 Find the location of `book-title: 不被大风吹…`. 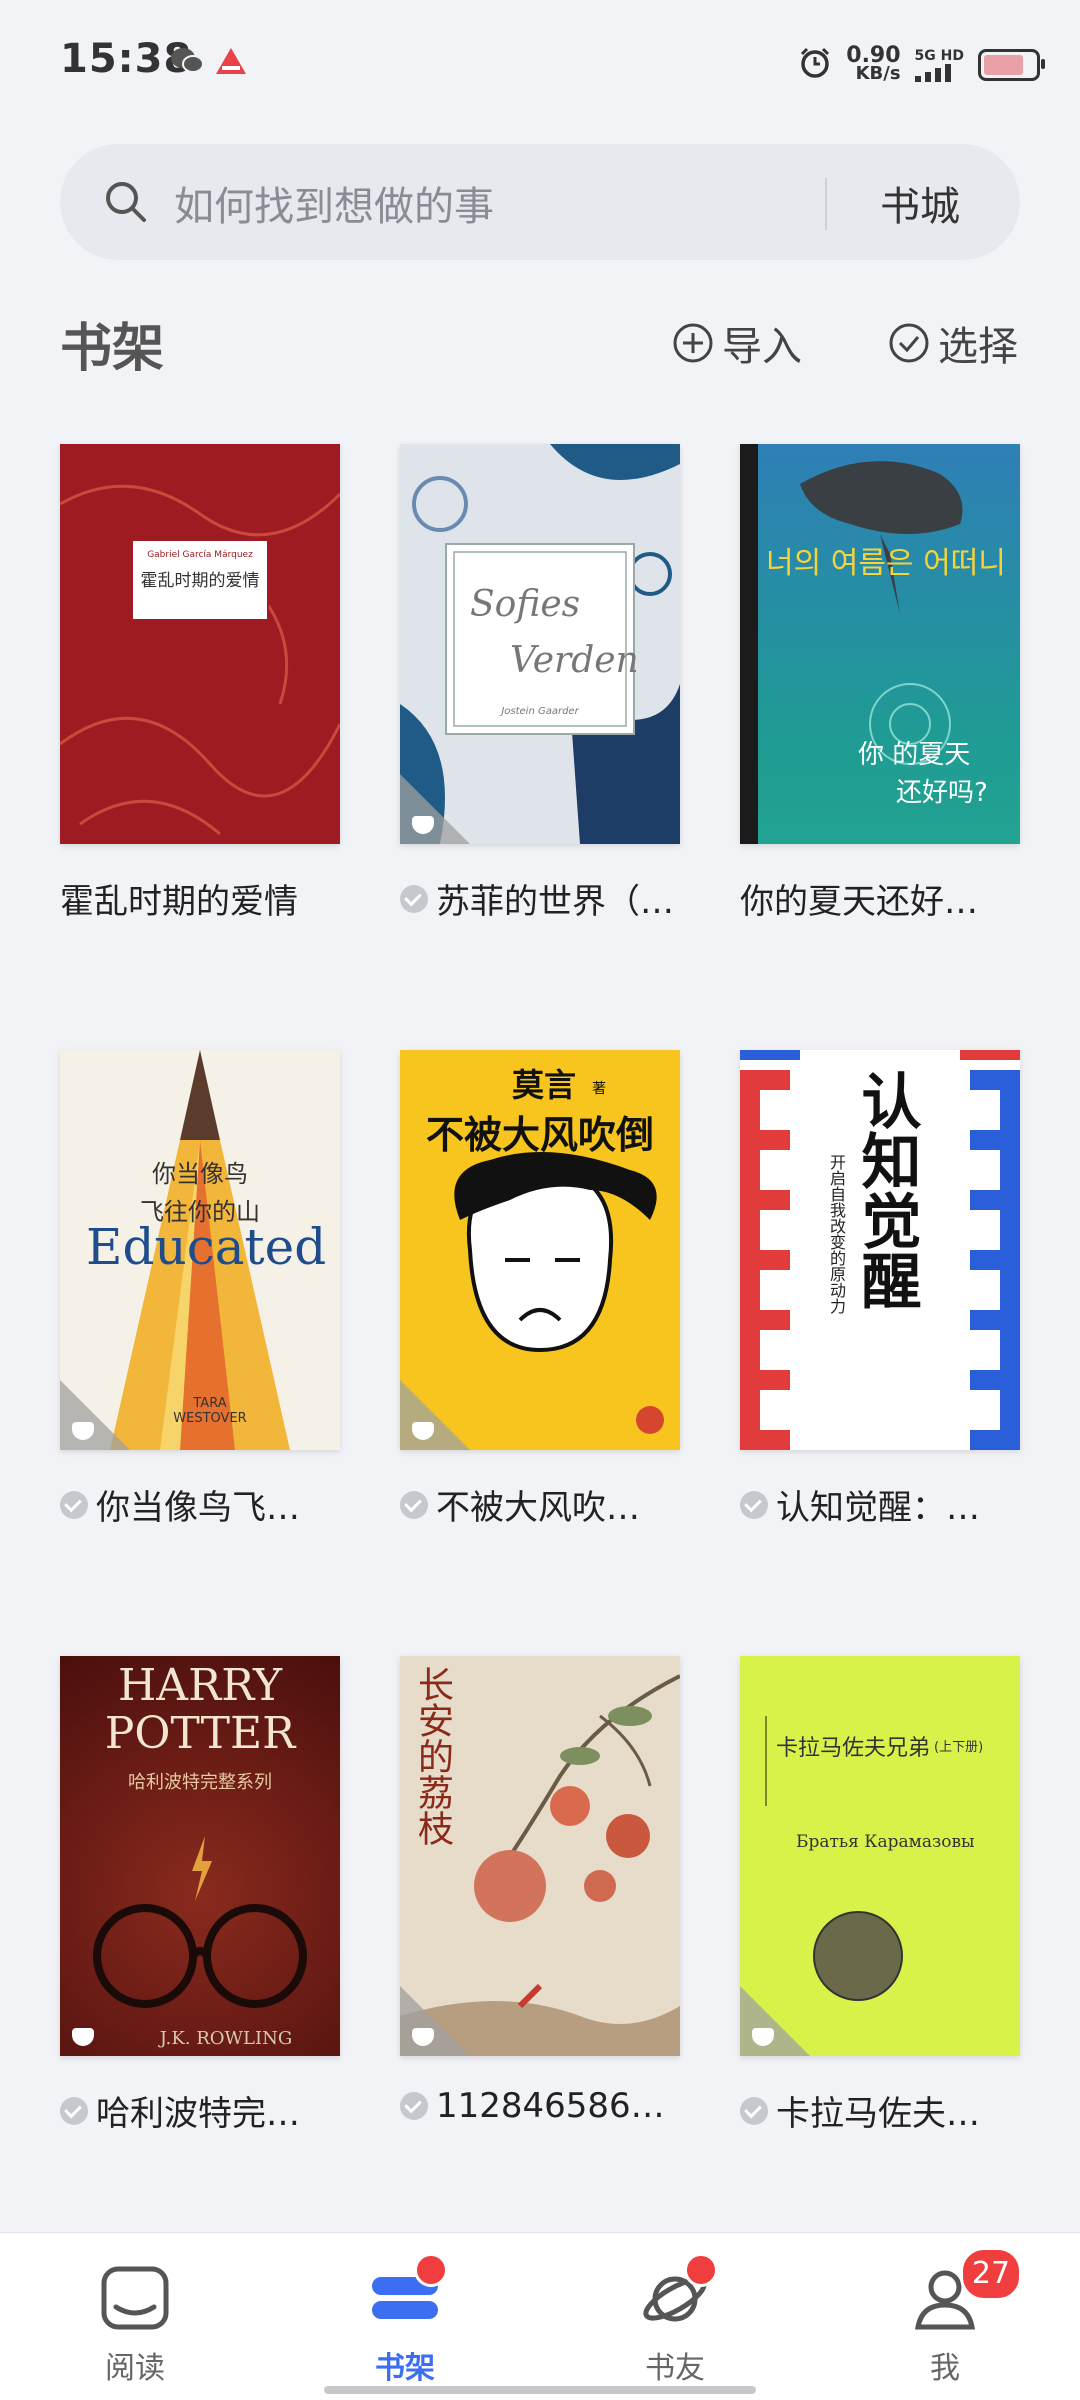

book-title: 不被大风吹… is located at coordinates (550, 1504).